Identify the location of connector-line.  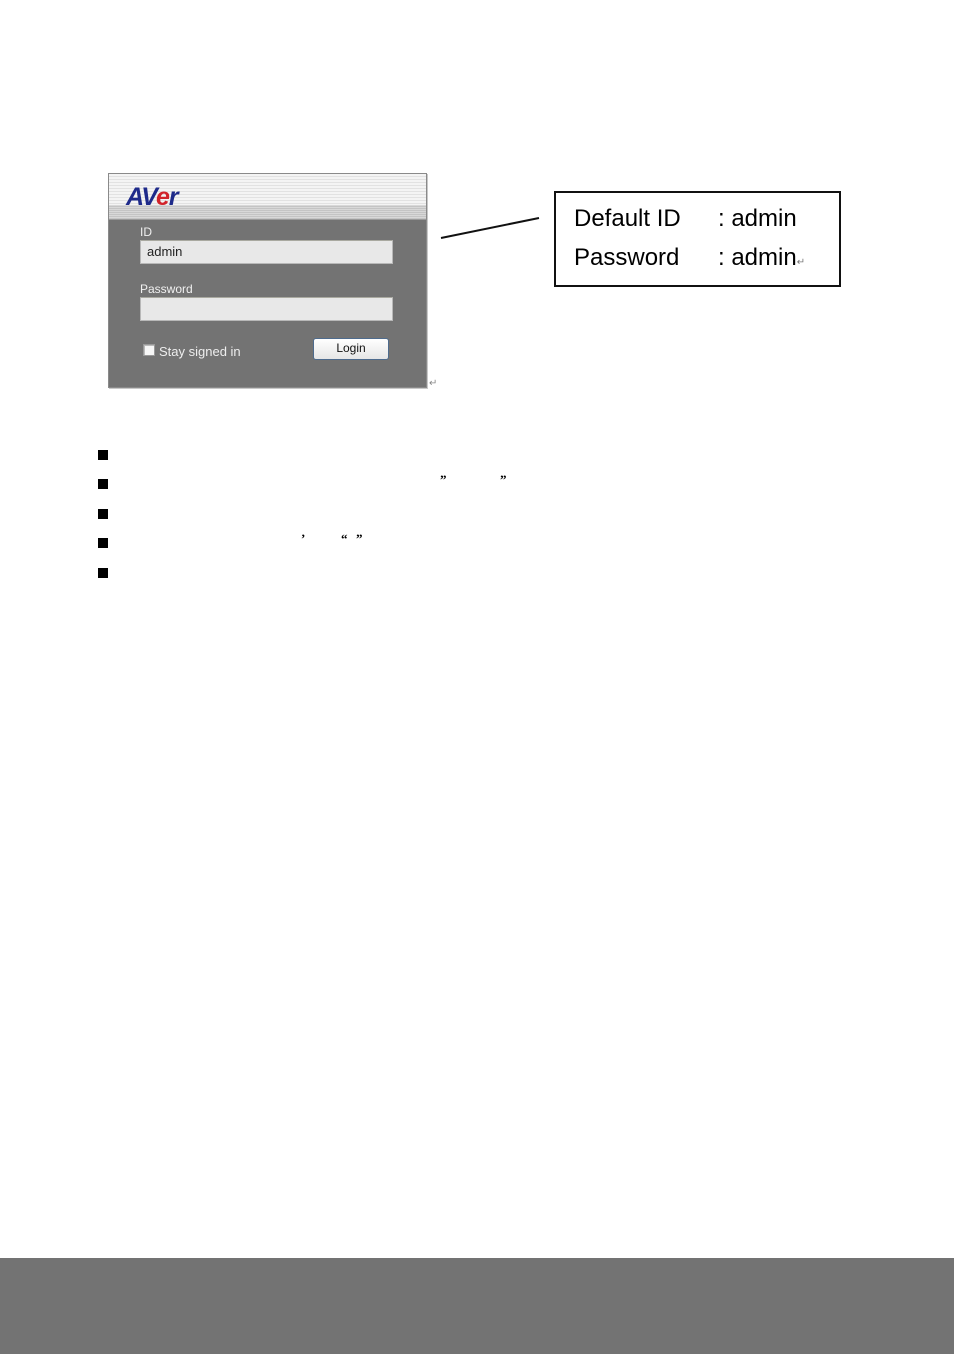
(490, 228).